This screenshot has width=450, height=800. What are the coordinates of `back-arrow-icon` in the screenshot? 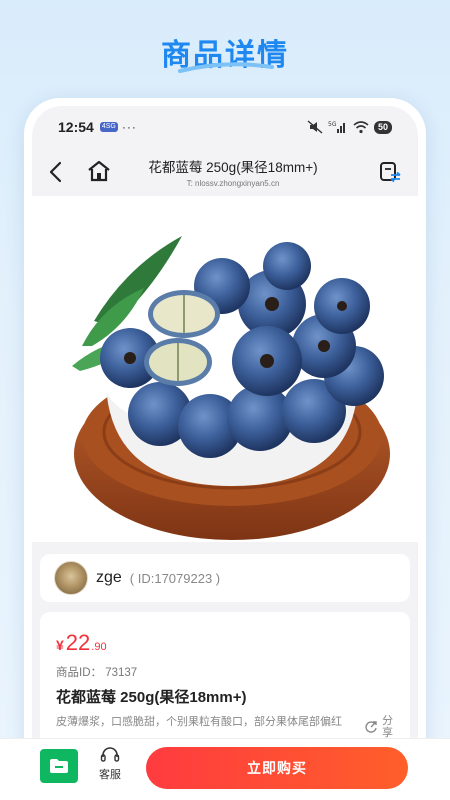 It's located at (56, 172).